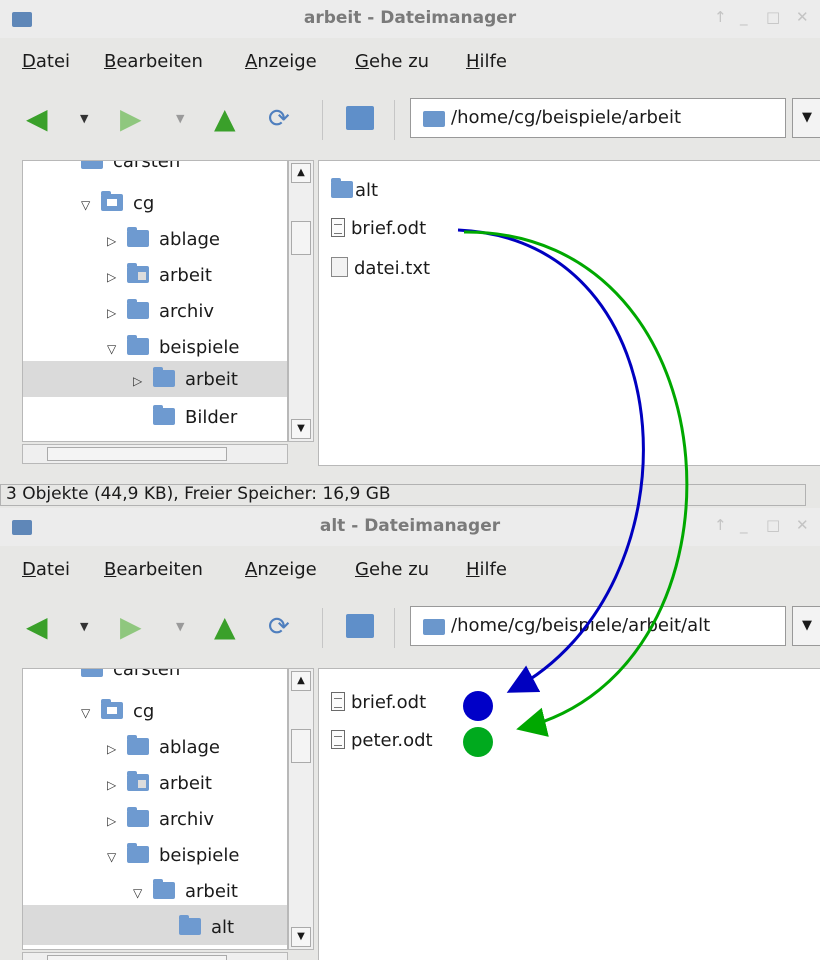 The height and width of the screenshot is (960, 820). Describe the element at coordinates (322, 628) in the screenshot. I see `toolbar-separator` at that location.